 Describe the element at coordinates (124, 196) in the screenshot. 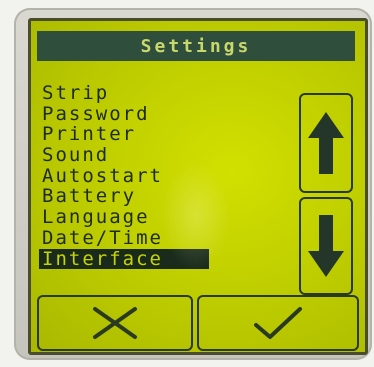

I see `menu-item-battery: Battery` at that location.